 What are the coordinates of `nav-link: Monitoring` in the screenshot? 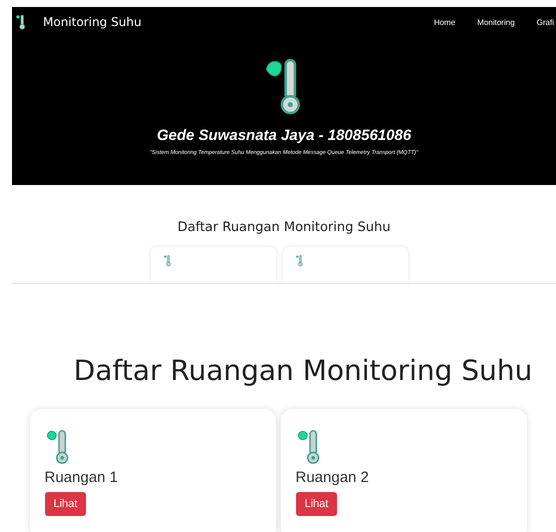 It's located at (496, 22).